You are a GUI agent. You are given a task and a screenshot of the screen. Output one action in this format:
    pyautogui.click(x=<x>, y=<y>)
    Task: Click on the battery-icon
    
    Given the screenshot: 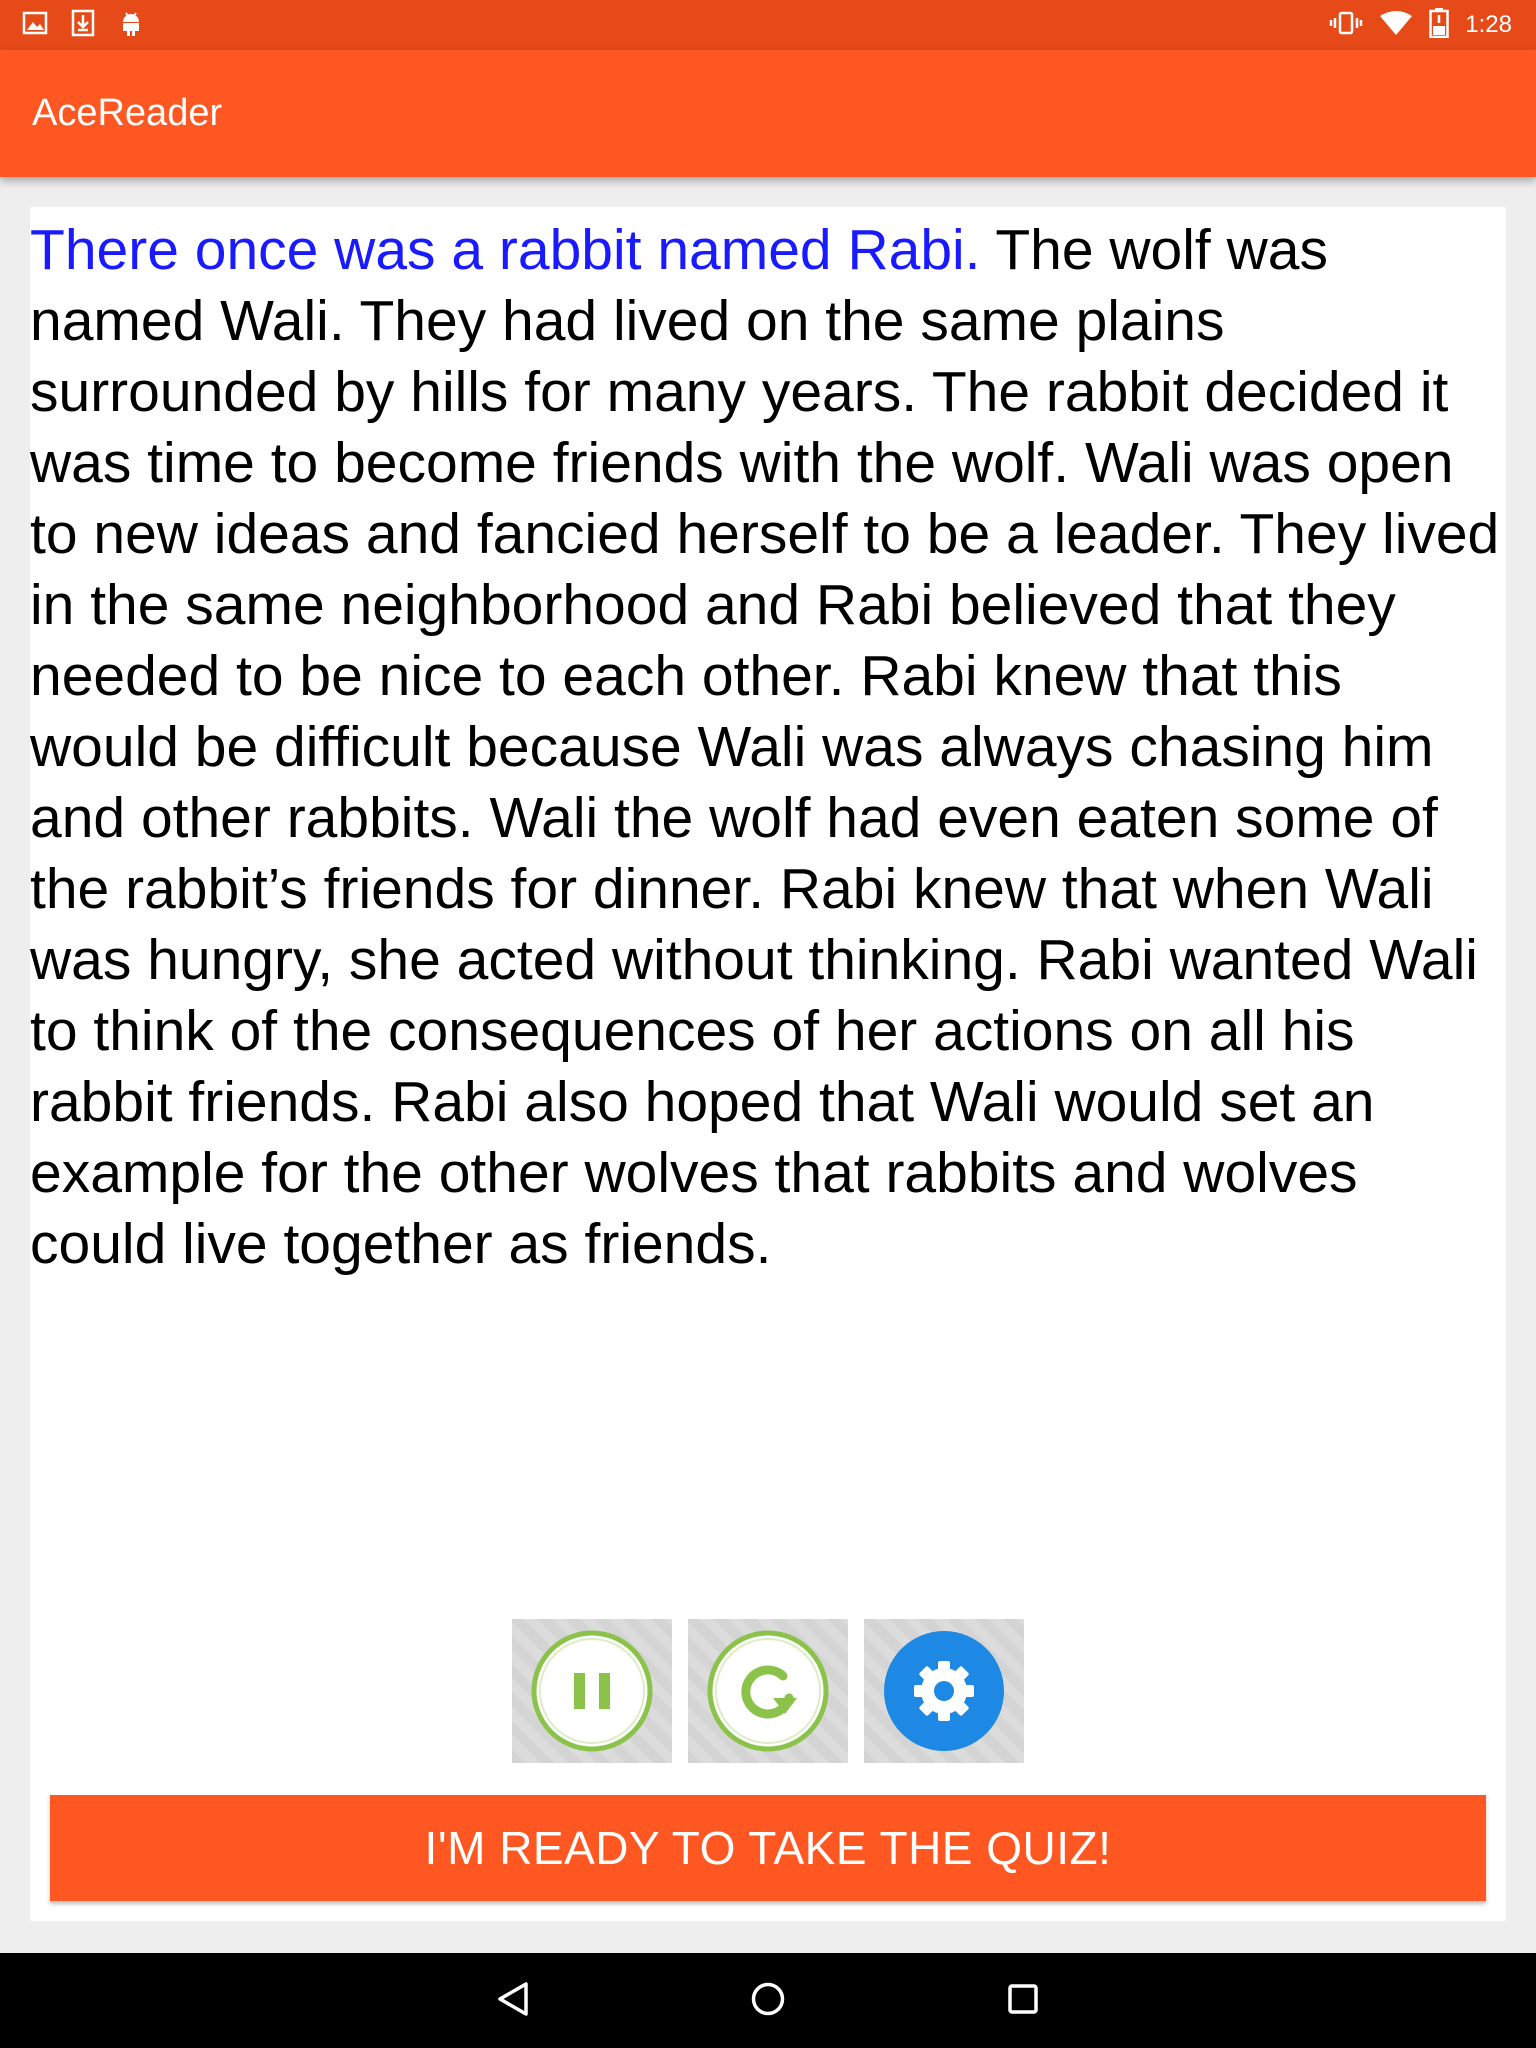 What is the action you would take?
    pyautogui.click(x=1439, y=25)
    